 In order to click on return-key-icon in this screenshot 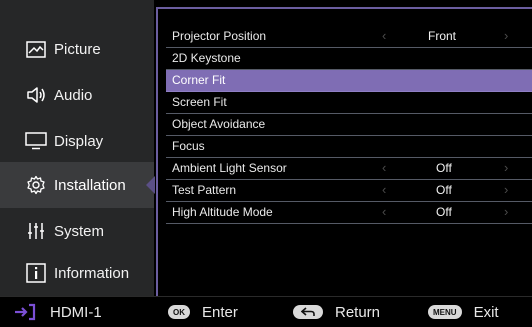, I will do `click(308, 312)`.